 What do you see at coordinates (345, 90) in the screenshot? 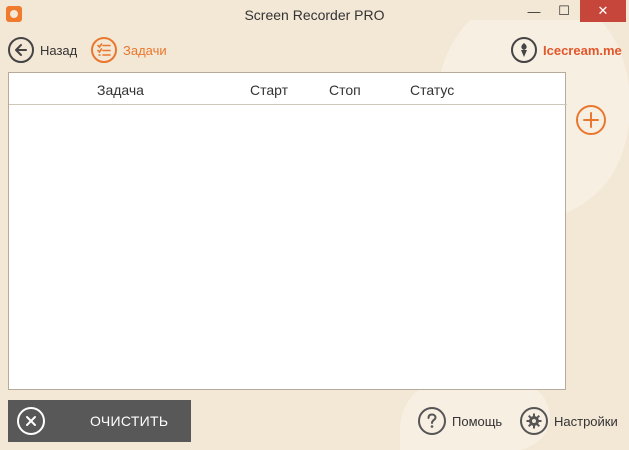
I see `column-header-stop: Стоп` at bounding box center [345, 90].